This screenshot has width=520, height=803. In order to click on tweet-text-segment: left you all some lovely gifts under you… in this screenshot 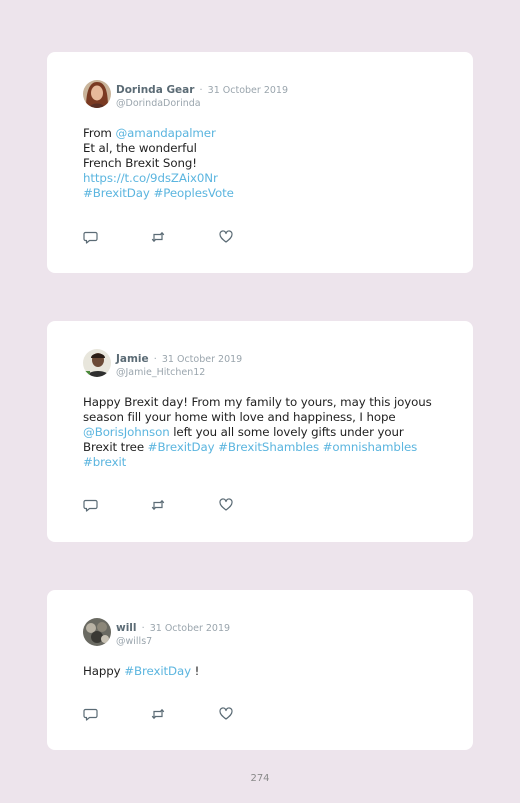, I will do `click(286, 432)`.